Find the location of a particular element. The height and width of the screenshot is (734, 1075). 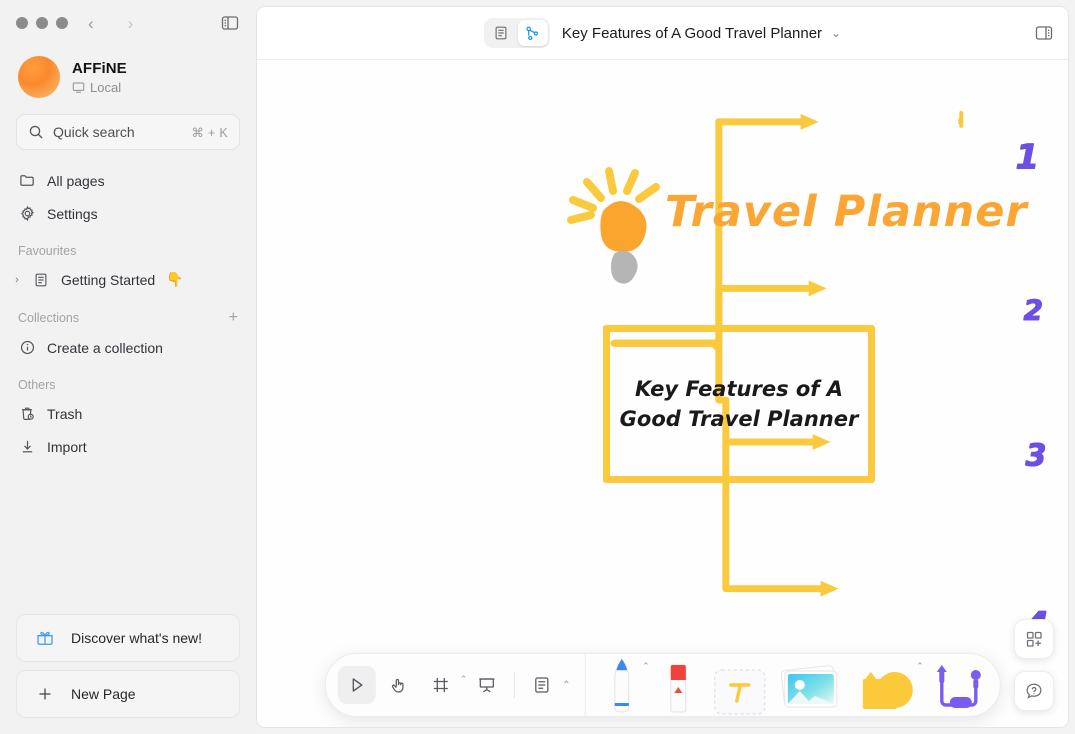

branch-number-1: 1 is located at coordinates (1027, 157).